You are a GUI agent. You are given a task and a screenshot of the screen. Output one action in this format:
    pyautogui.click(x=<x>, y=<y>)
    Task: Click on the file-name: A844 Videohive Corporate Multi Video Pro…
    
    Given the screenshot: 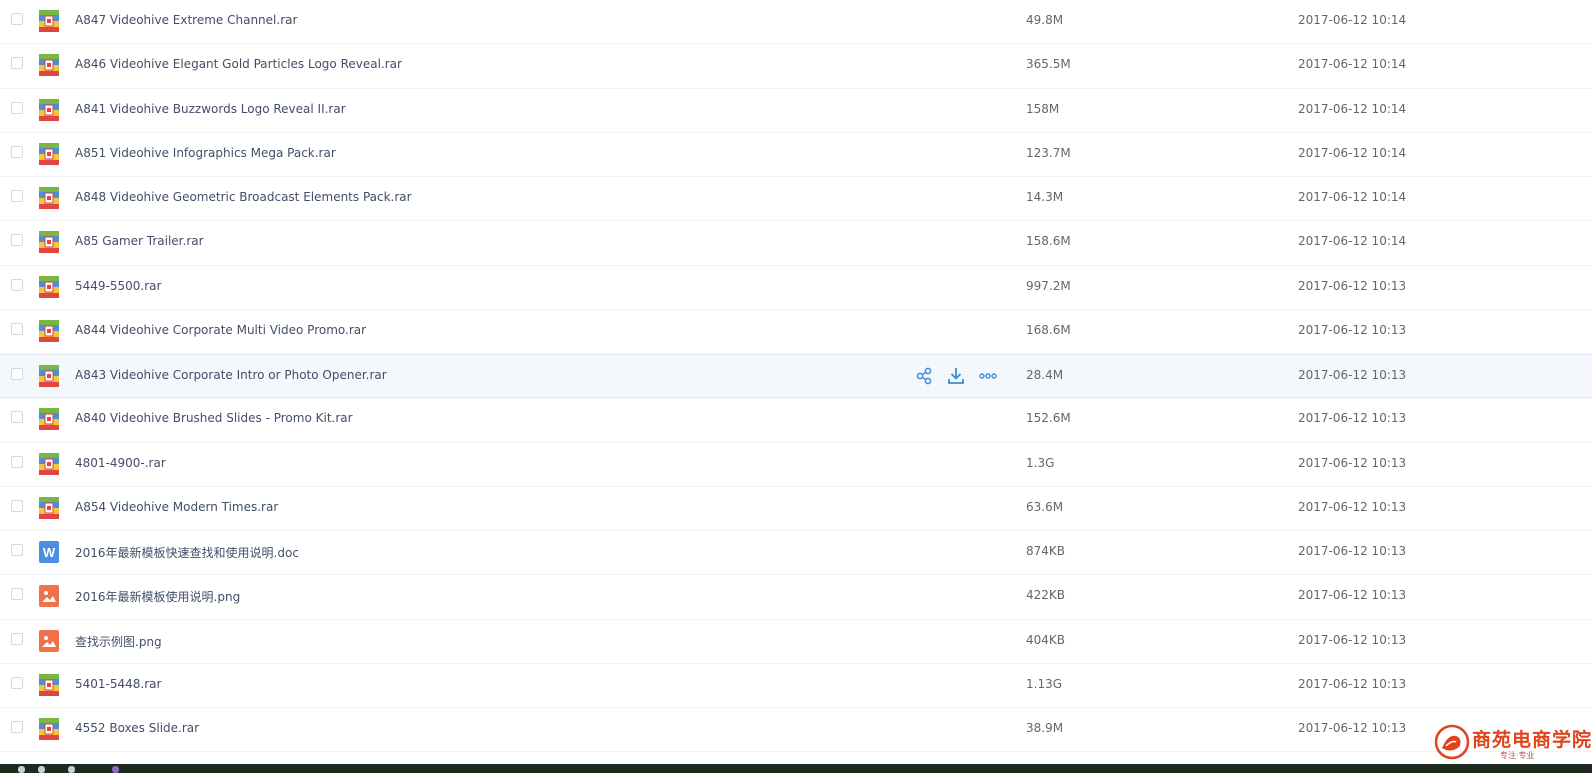 What is the action you would take?
    pyautogui.click(x=220, y=330)
    